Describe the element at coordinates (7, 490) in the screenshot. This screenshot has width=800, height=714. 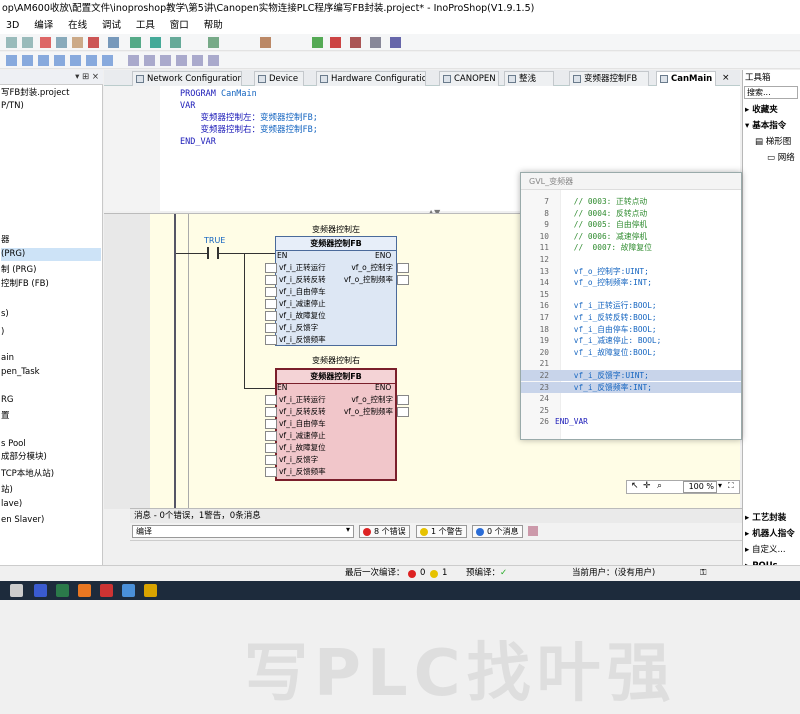
I see `tree-item: 站)` at that location.